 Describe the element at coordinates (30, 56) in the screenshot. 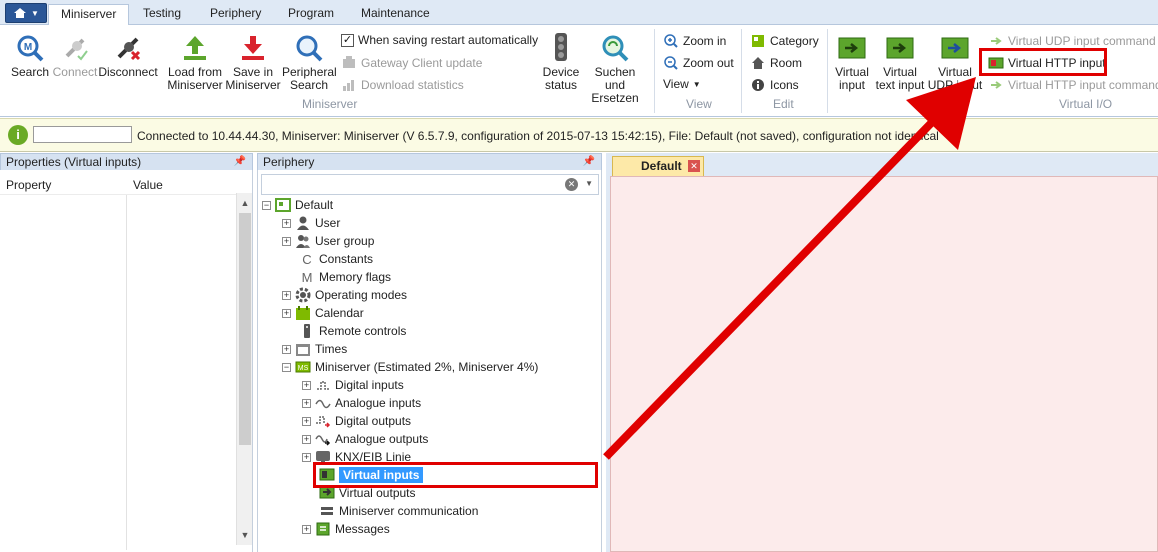

I see `search-button: M Search` at that location.